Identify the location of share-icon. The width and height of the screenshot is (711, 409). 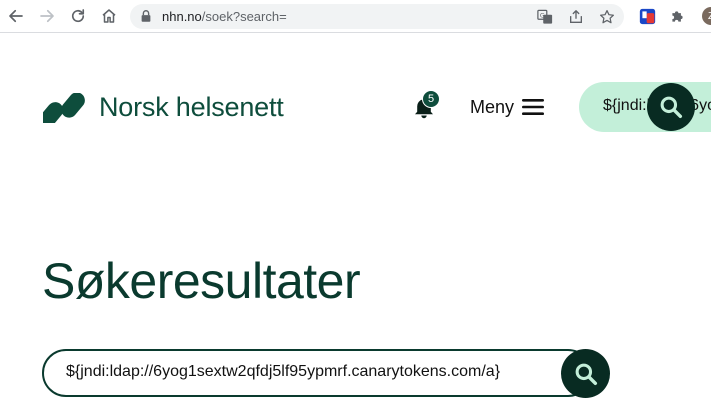
(575, 16).